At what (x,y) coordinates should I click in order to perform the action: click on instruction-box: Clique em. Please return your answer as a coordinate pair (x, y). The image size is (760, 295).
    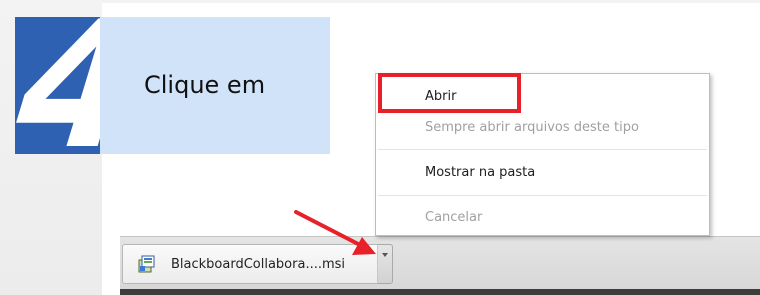
    Looking at the image, I should click on (215, 85).